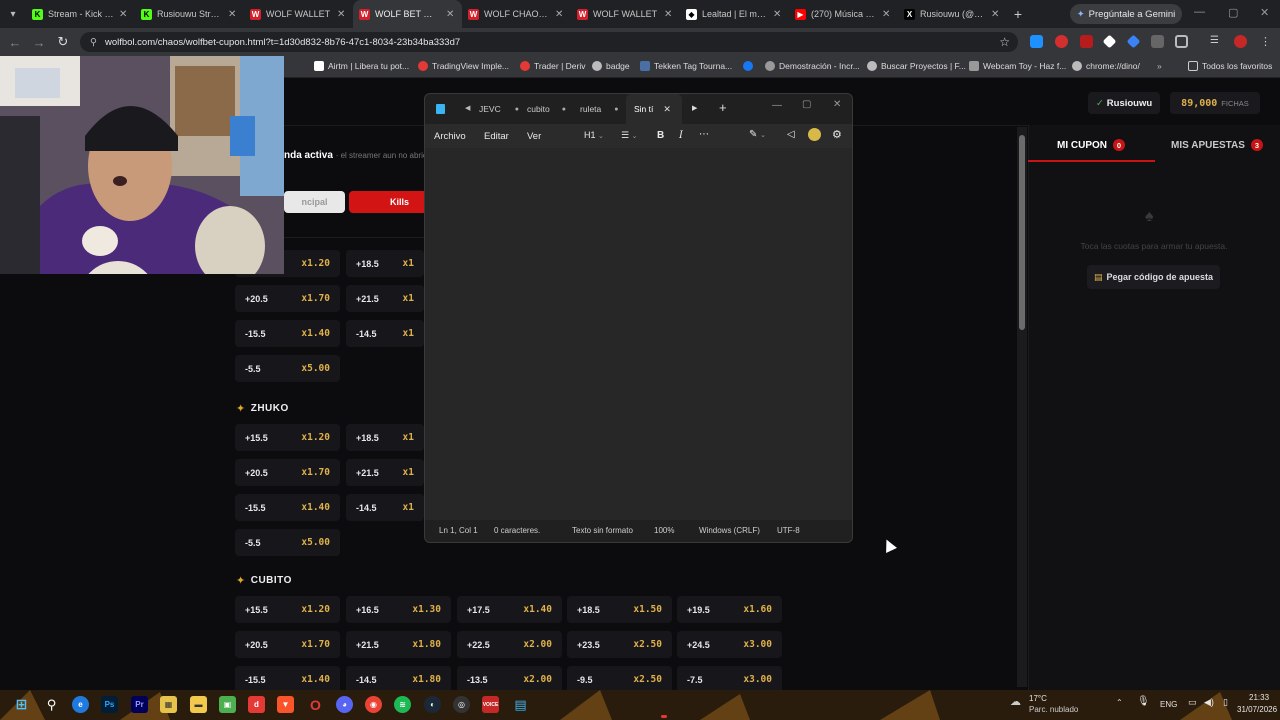 The image size is (1280, 720). What do you see at coordinates (1199, 12) in the screenshot?
I see `minimize-icon: —` at bounding box center [1199, 12].